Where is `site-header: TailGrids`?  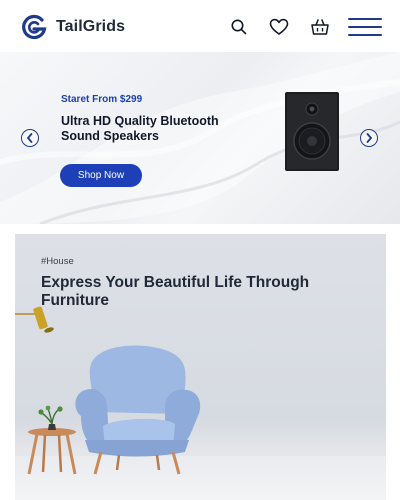
site-header: TailGrids is located at coordinates (200, 26).